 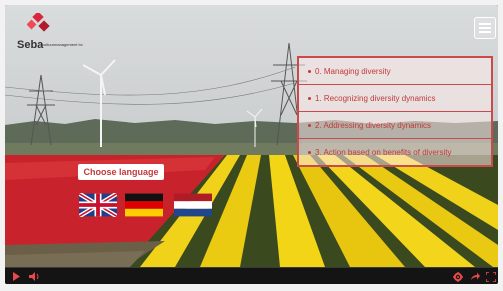 I want to click on seba-logo-icon, so click(x=38, y=22).